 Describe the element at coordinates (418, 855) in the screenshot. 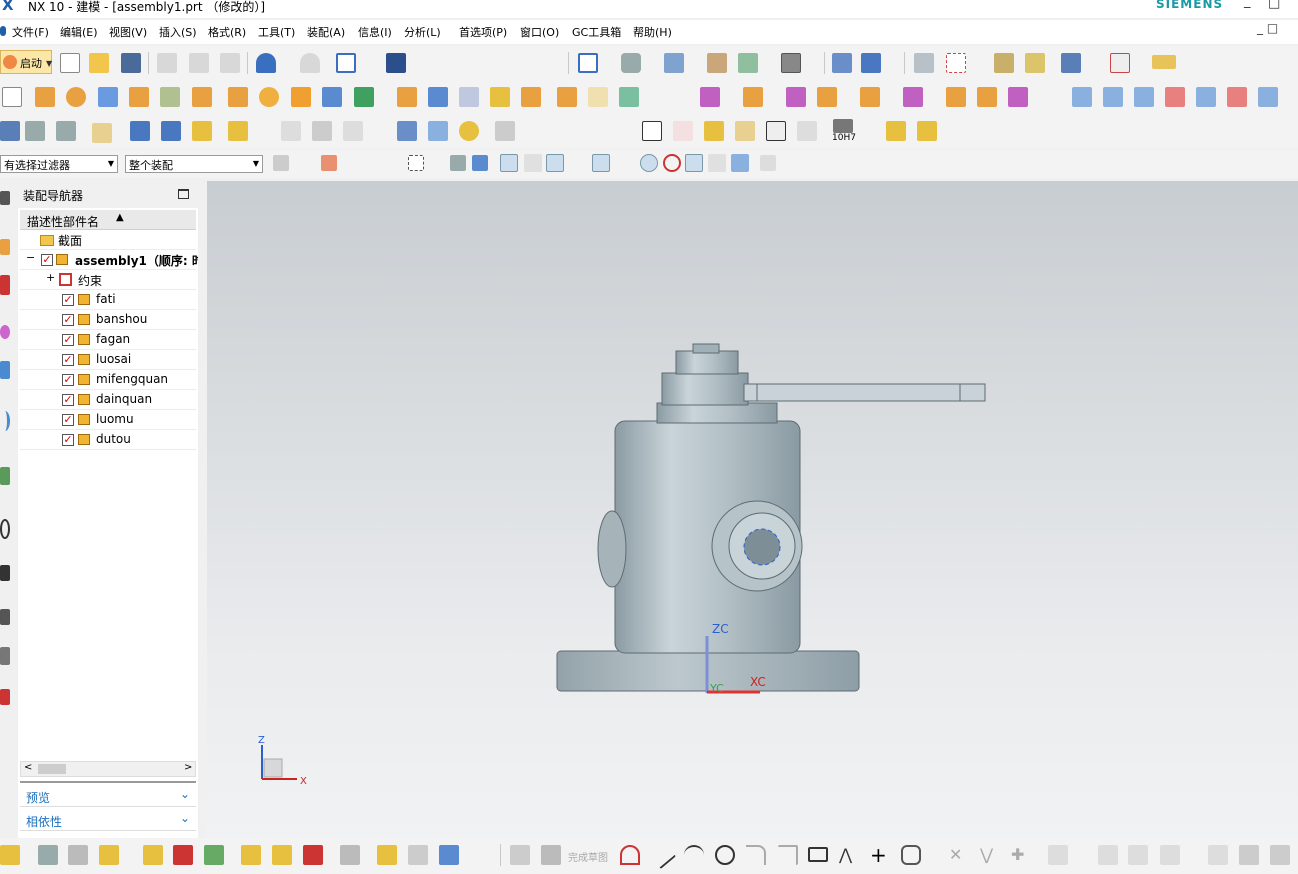

I see `bottom-explode-icon` at that location.